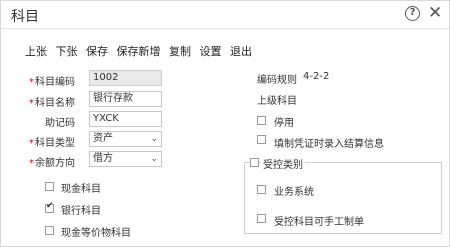  What do you see at coordinates (67, 51) in the screenshot?
I see `next-button: 下张` at bounding box center [67, 51].